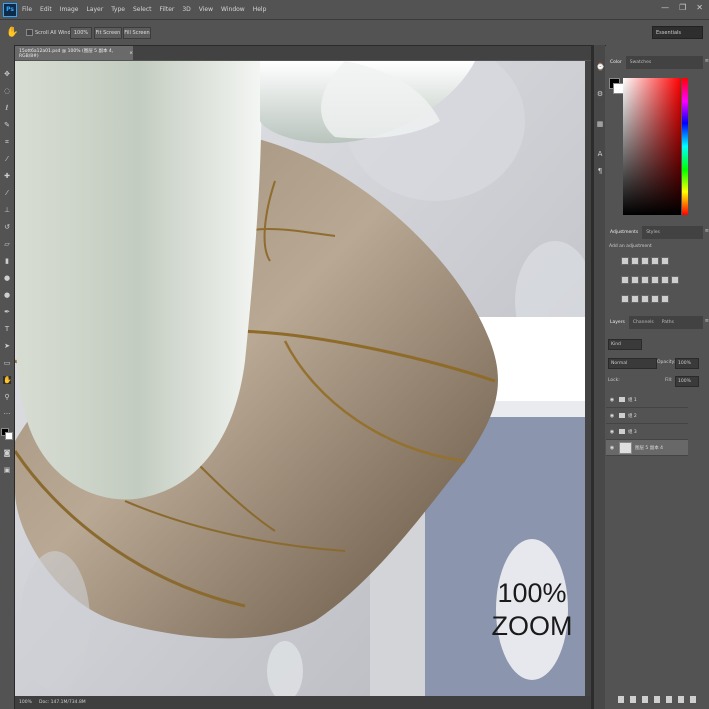  I want to click on layer-row-selected: ◉ 图层 5 副本 4, so click(647, 448).